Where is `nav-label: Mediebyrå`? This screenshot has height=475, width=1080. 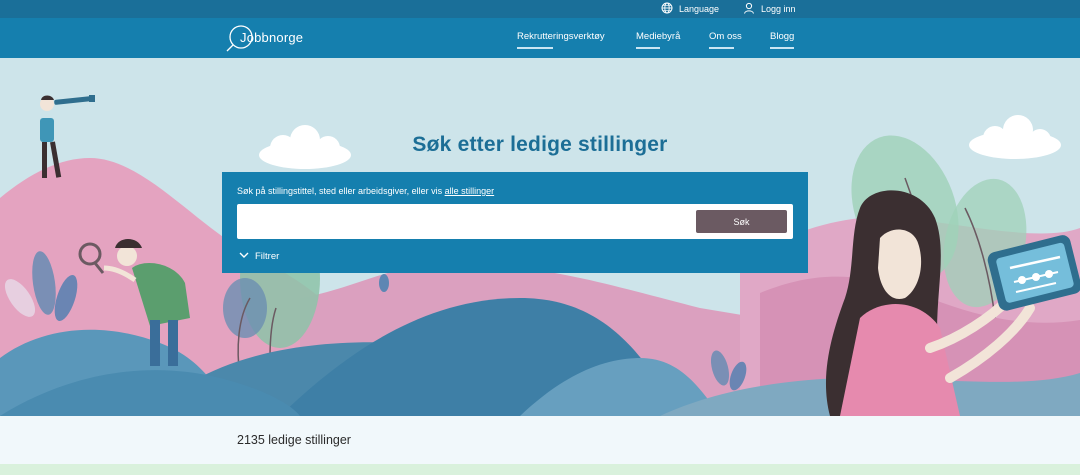
nav-label: Mediebyrå is located at coordinates (658, 36).